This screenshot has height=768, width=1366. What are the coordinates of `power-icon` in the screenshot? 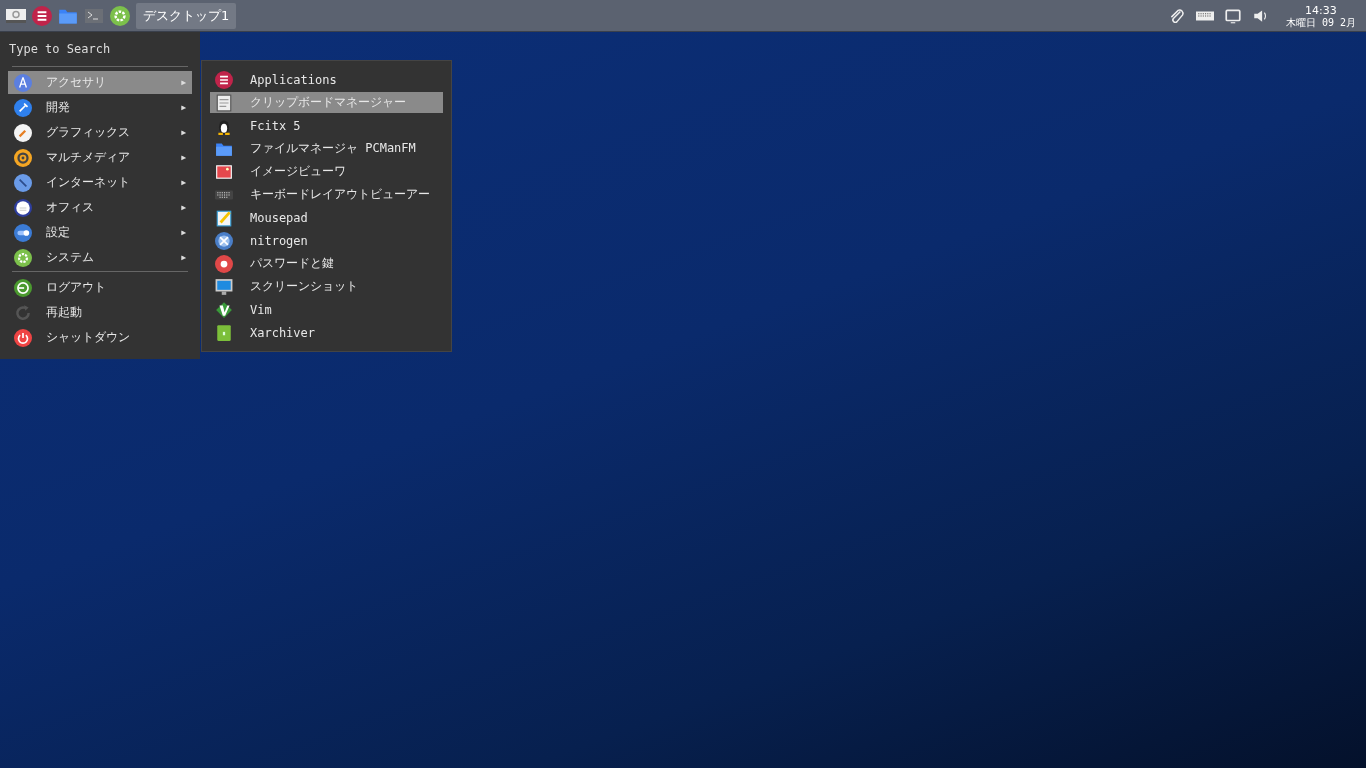 It's located at (23, 337).